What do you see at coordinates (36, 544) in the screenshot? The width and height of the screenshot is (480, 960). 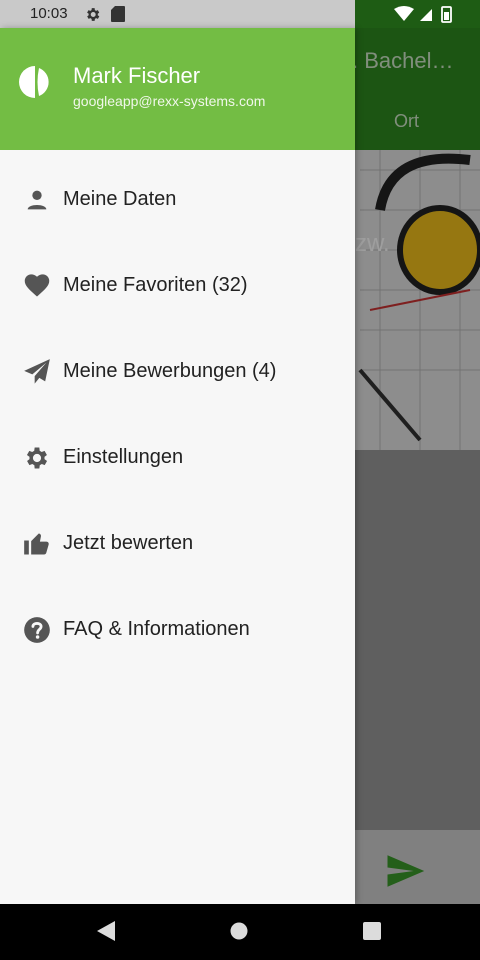 I see `thumbs-up-icon` at bounding box center [36, 544].